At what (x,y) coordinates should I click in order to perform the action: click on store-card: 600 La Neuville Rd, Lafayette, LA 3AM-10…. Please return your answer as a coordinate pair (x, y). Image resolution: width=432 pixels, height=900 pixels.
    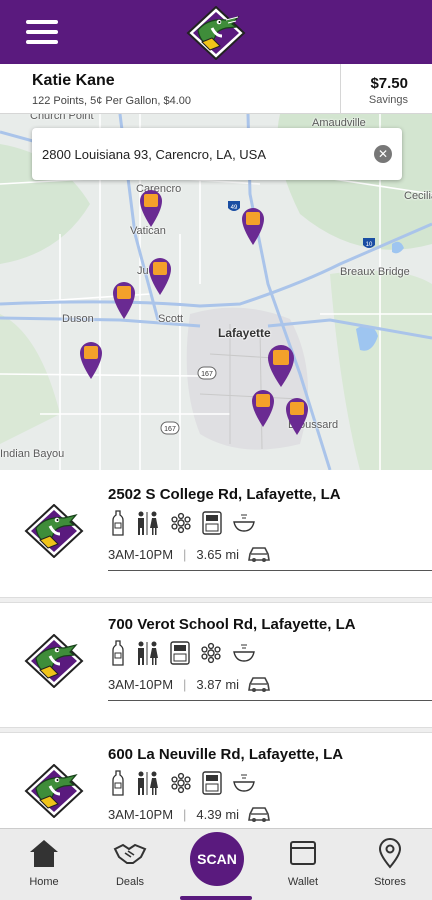
    Looking at the image, I should click on (216, 779).